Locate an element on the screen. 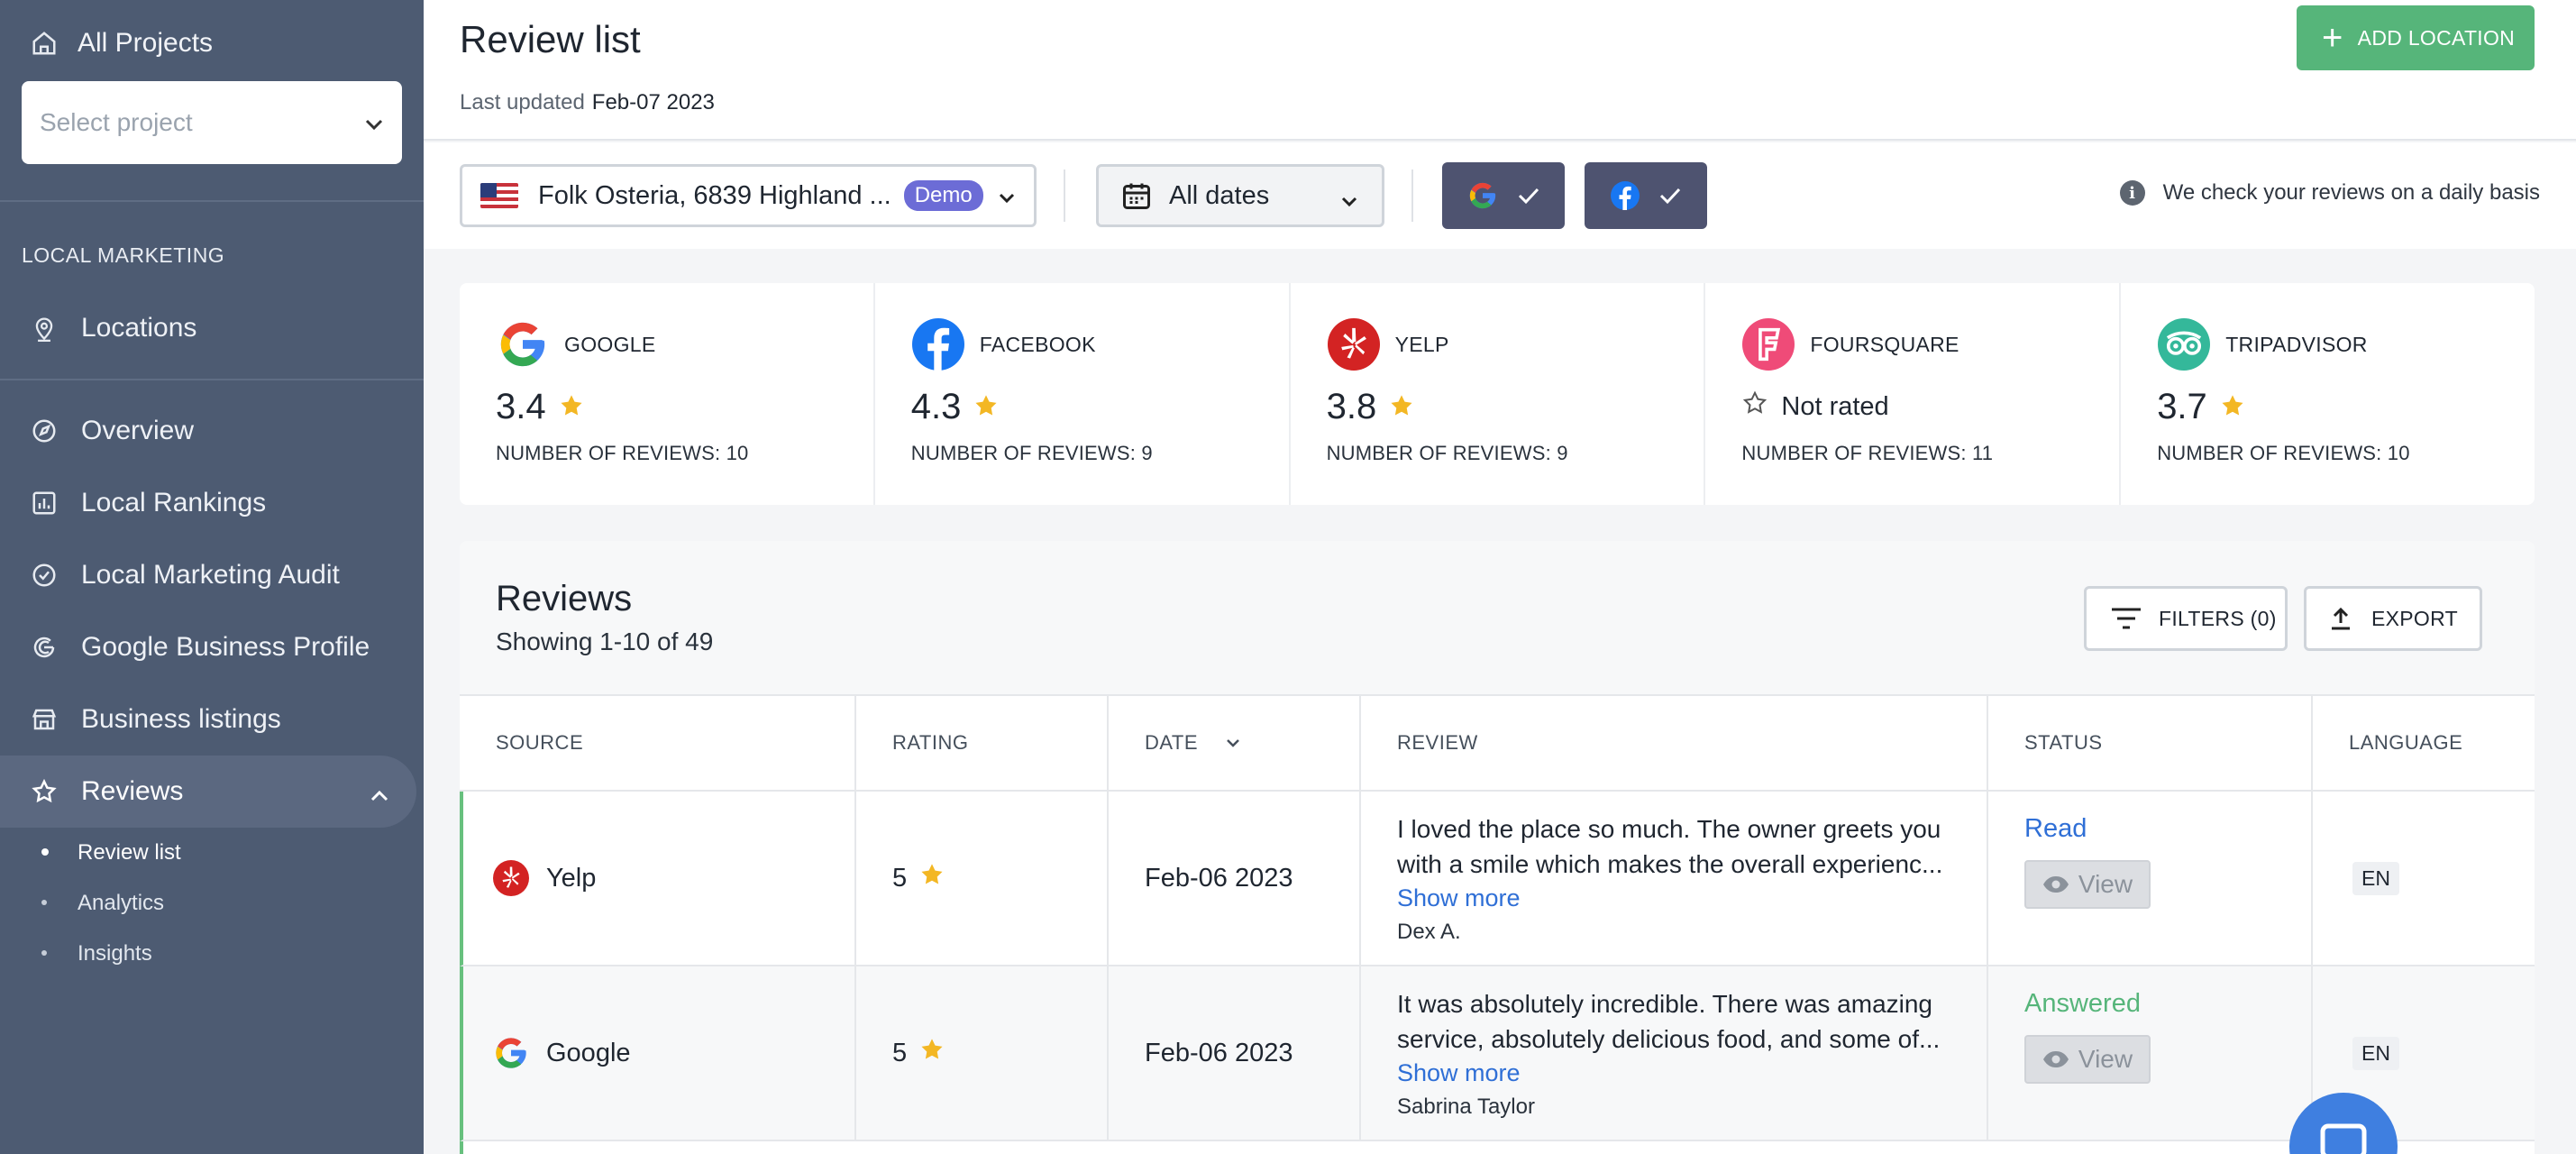  rating-value: 3.8 is located at coordinates (1351, 406).